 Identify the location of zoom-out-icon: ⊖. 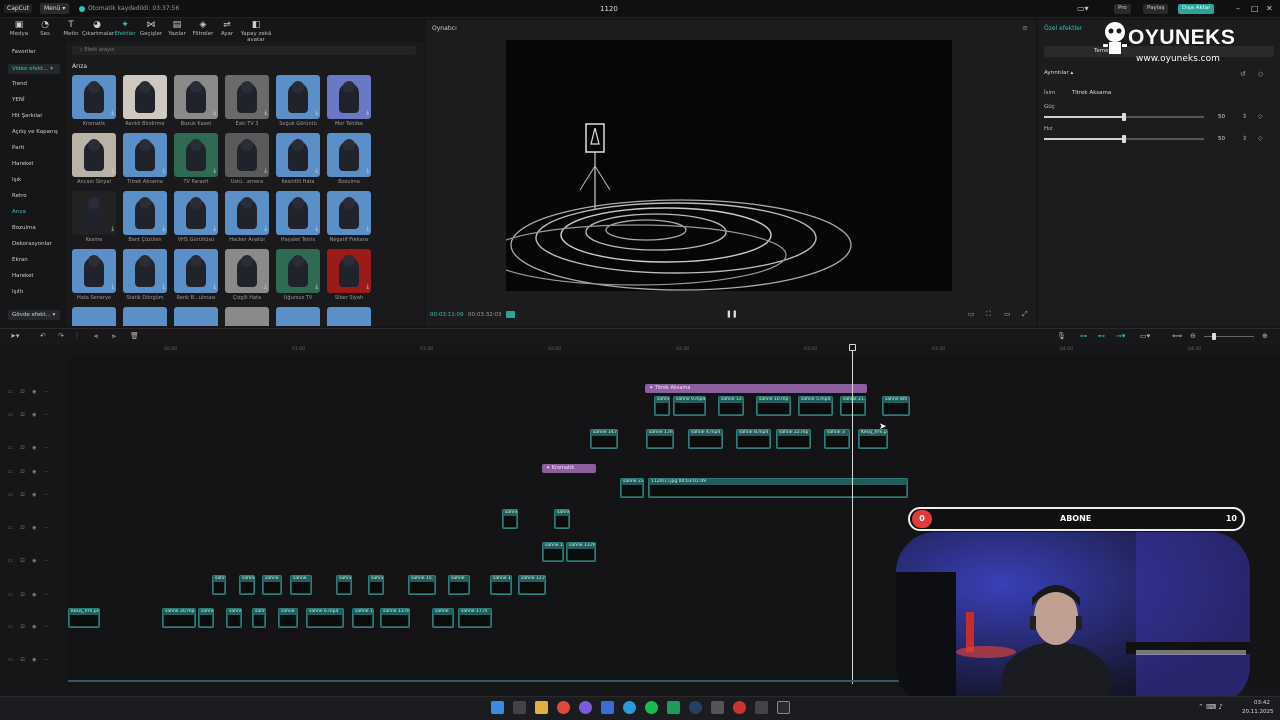
(1193, 336).